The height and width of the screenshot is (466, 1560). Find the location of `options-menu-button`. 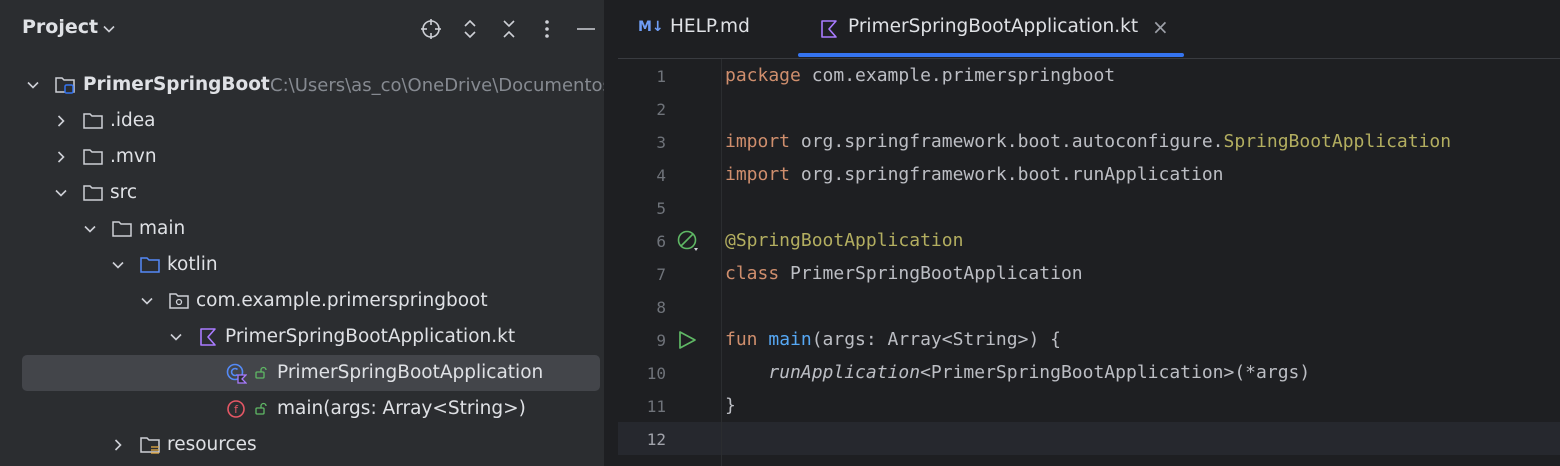

options-menu-button is located at coordinates (547, 29).